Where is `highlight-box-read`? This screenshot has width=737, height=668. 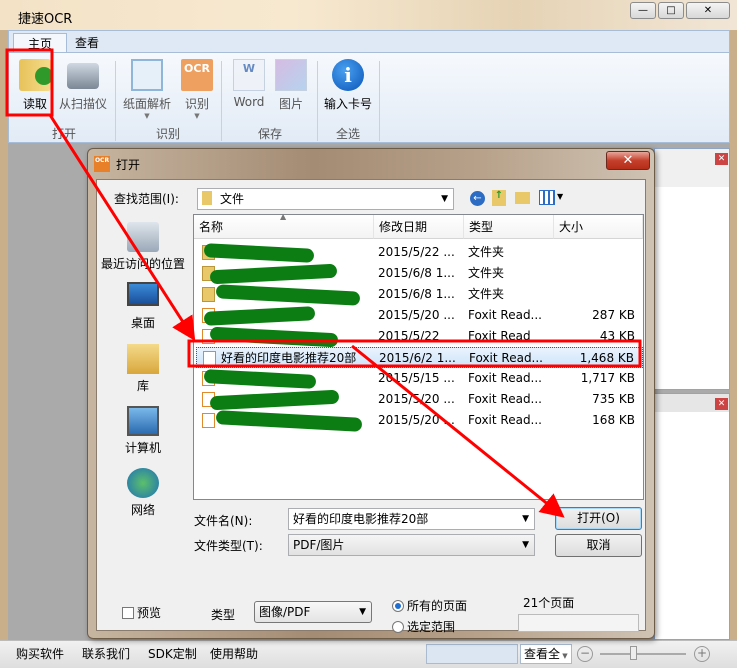
highlight-box-read is located at coordinates (29, 82).